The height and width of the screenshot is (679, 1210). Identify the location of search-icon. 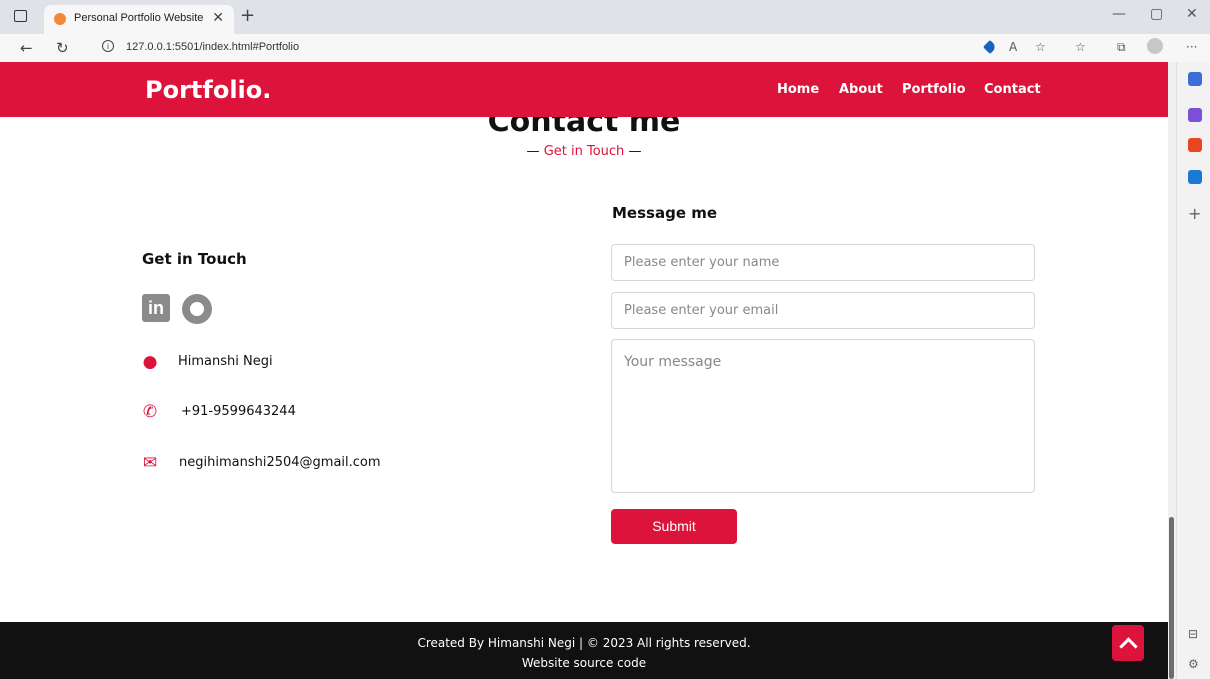
(1195, 79).